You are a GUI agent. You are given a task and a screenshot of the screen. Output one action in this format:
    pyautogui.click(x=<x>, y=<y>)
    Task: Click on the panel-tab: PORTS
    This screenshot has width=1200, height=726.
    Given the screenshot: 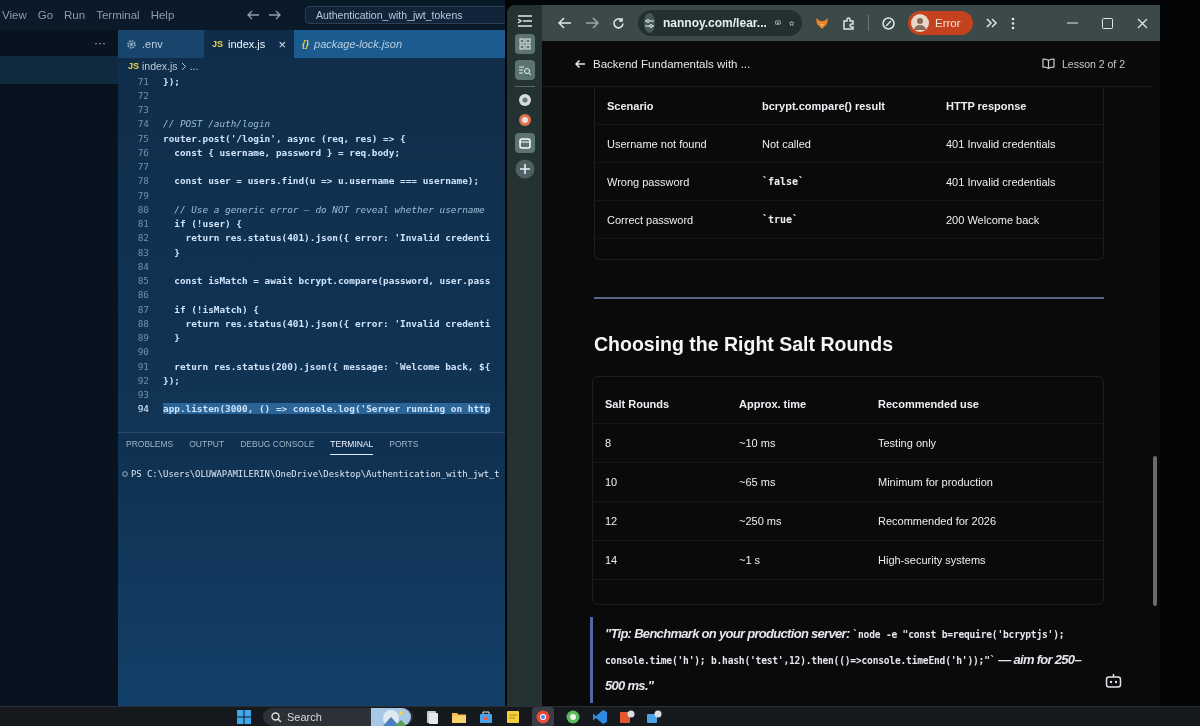 What is the action you would take?
    pyautogui.click(x=404, y=446)
    